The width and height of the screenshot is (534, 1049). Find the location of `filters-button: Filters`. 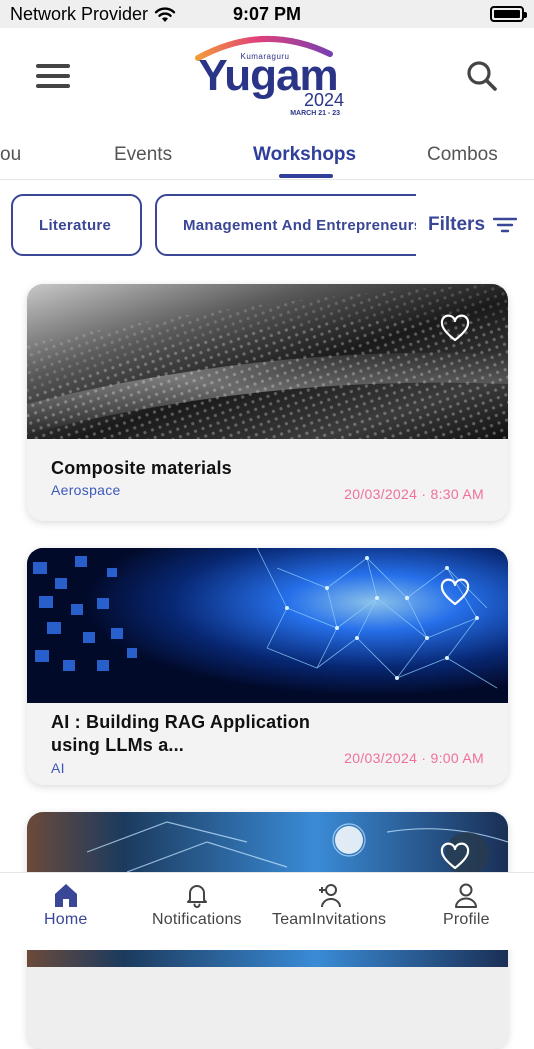

filters-button: Filters is located at coordinates (475, 225).